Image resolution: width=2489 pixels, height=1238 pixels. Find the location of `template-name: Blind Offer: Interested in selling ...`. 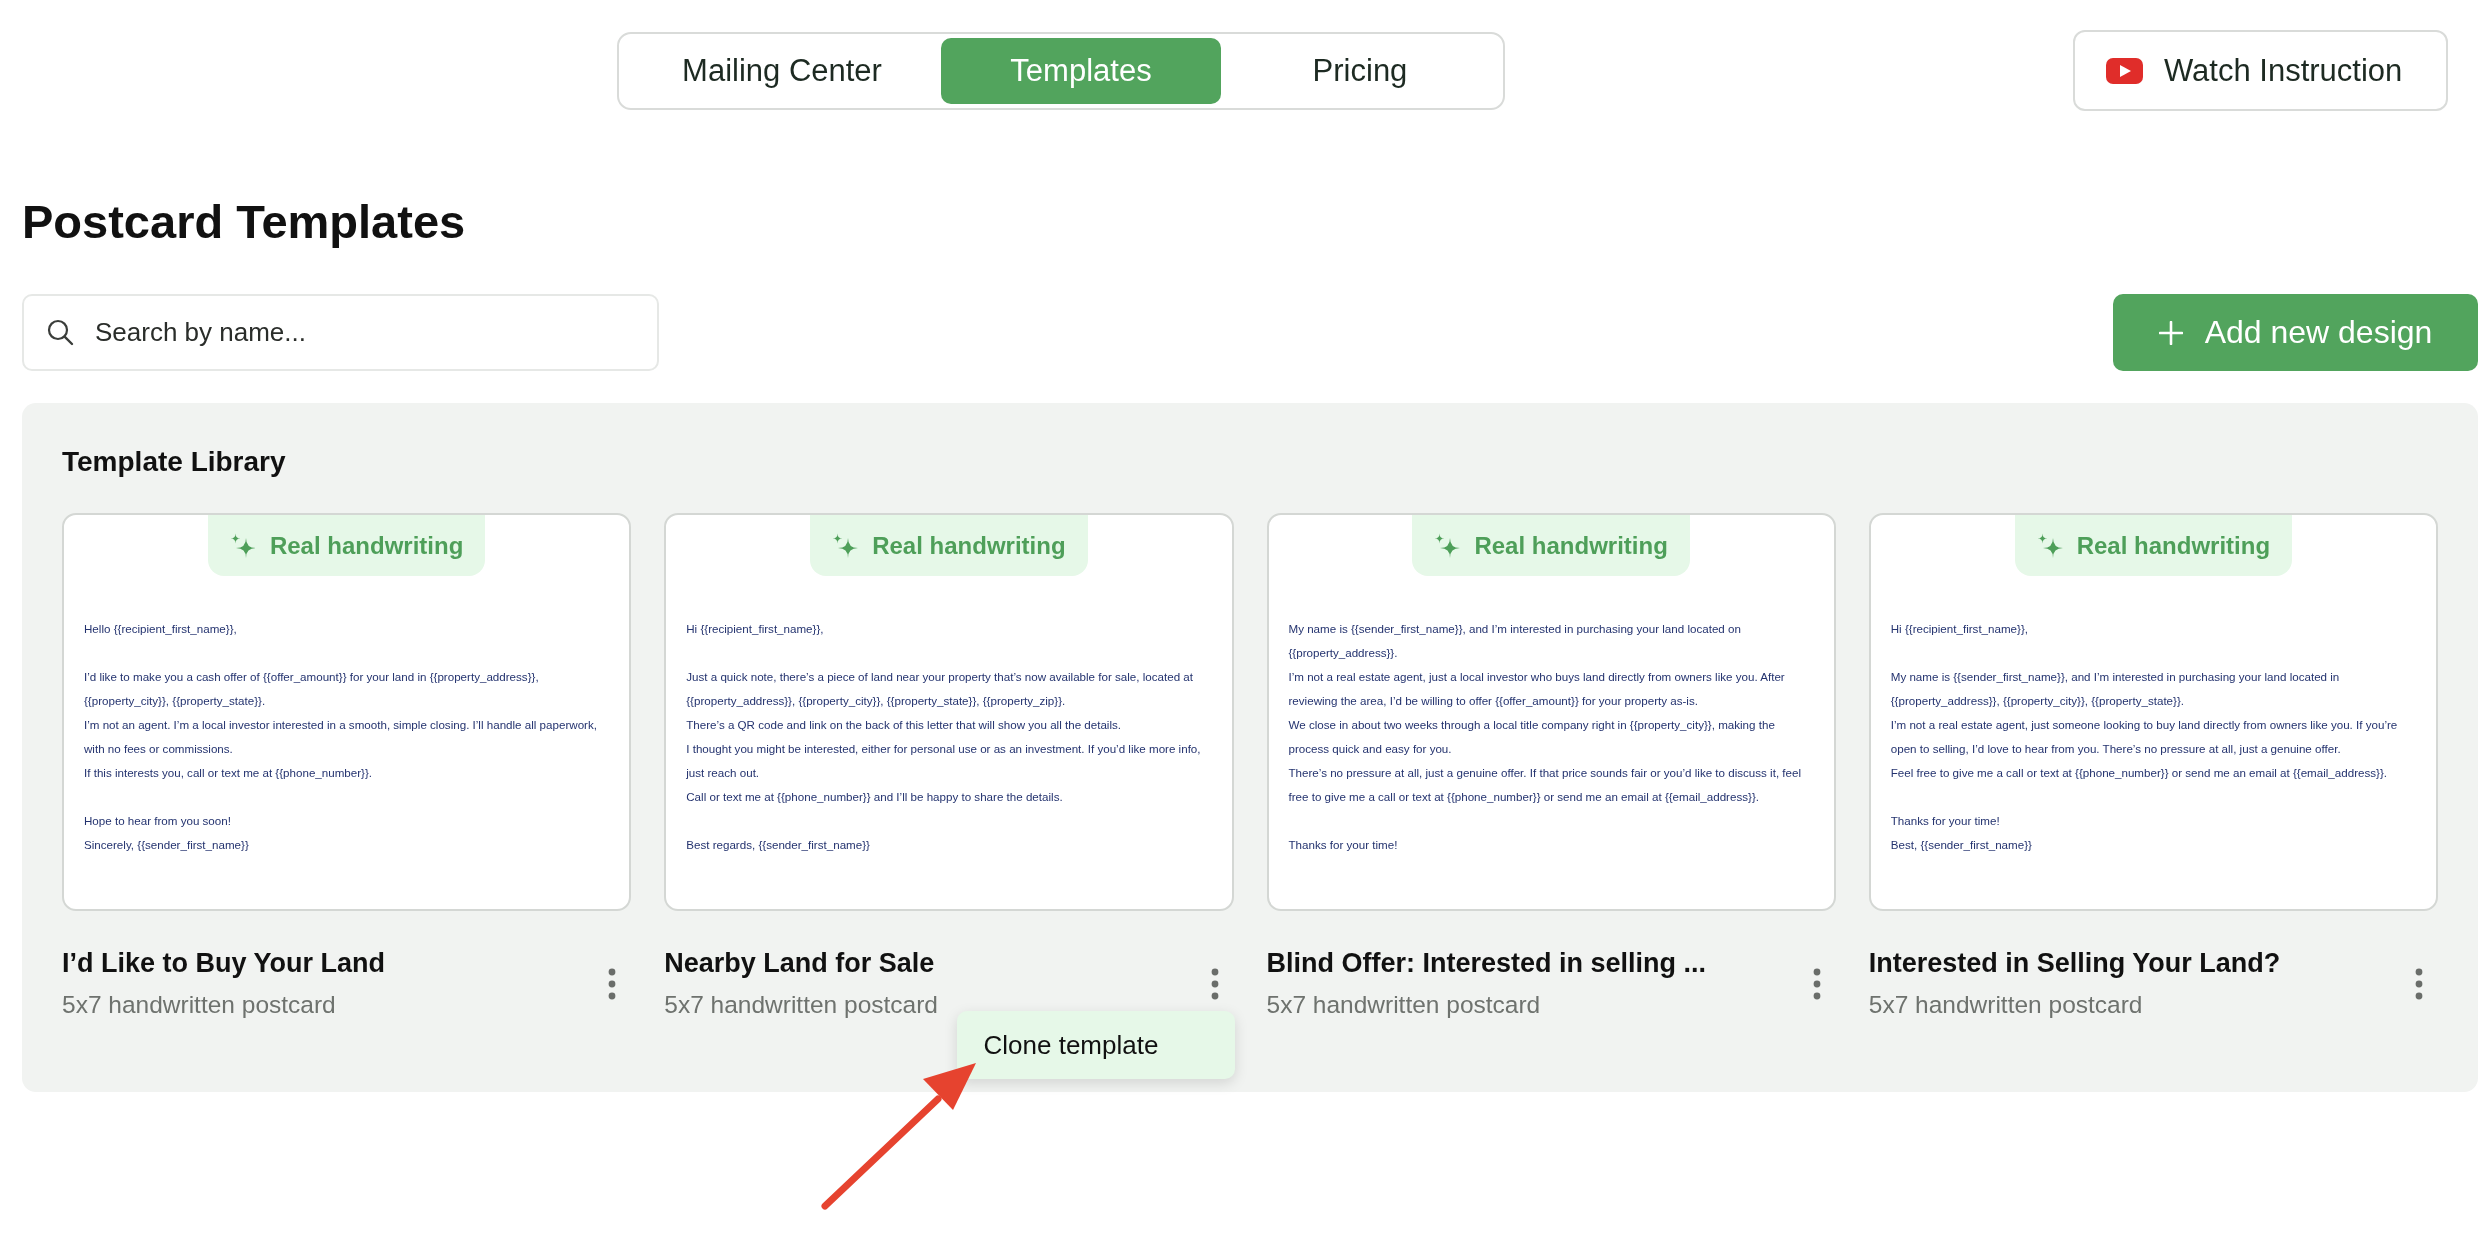

template-name: Blind Offer: Interested in selling ... is located at coordinates (1486, 963).